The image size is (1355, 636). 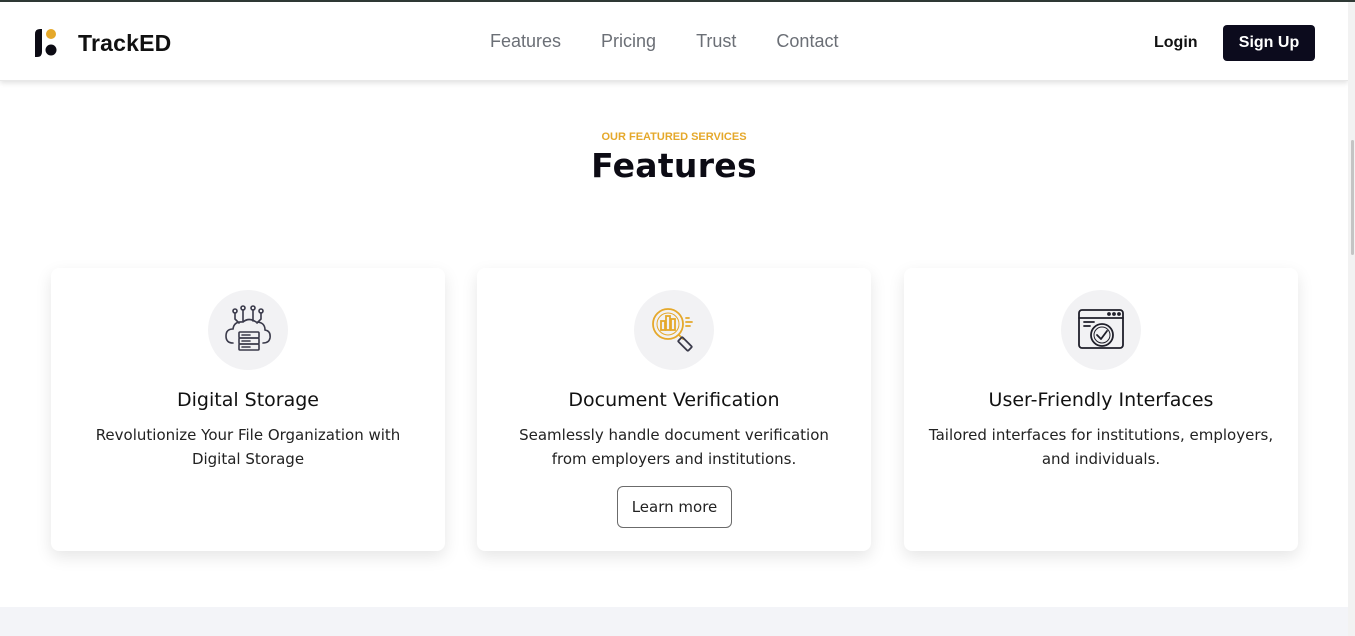 I want to click on card-title: Digital Storage, so click(x=248, y=400).